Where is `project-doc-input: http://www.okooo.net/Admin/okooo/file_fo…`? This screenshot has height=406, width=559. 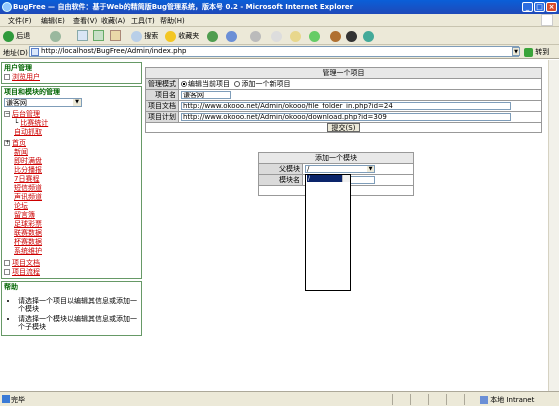
project-doc-input: http://www.okooo.net/Admin/okooo/file_fo… is located at coordinates (346, 106).